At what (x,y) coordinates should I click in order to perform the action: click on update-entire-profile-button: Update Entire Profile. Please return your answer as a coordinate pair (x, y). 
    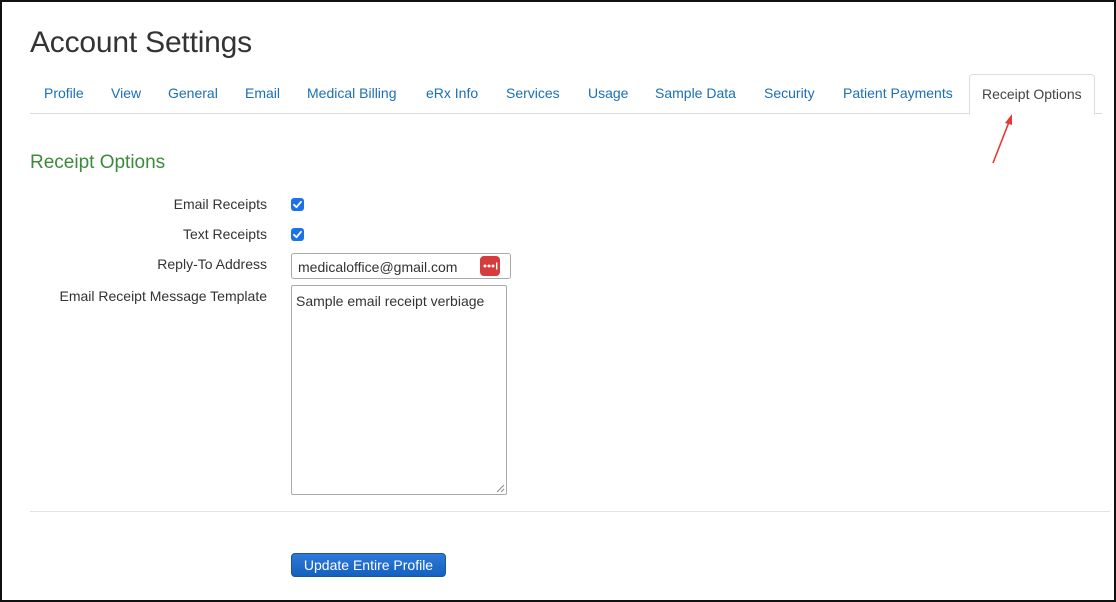
    Looking at the image, I should click on (368, 565).